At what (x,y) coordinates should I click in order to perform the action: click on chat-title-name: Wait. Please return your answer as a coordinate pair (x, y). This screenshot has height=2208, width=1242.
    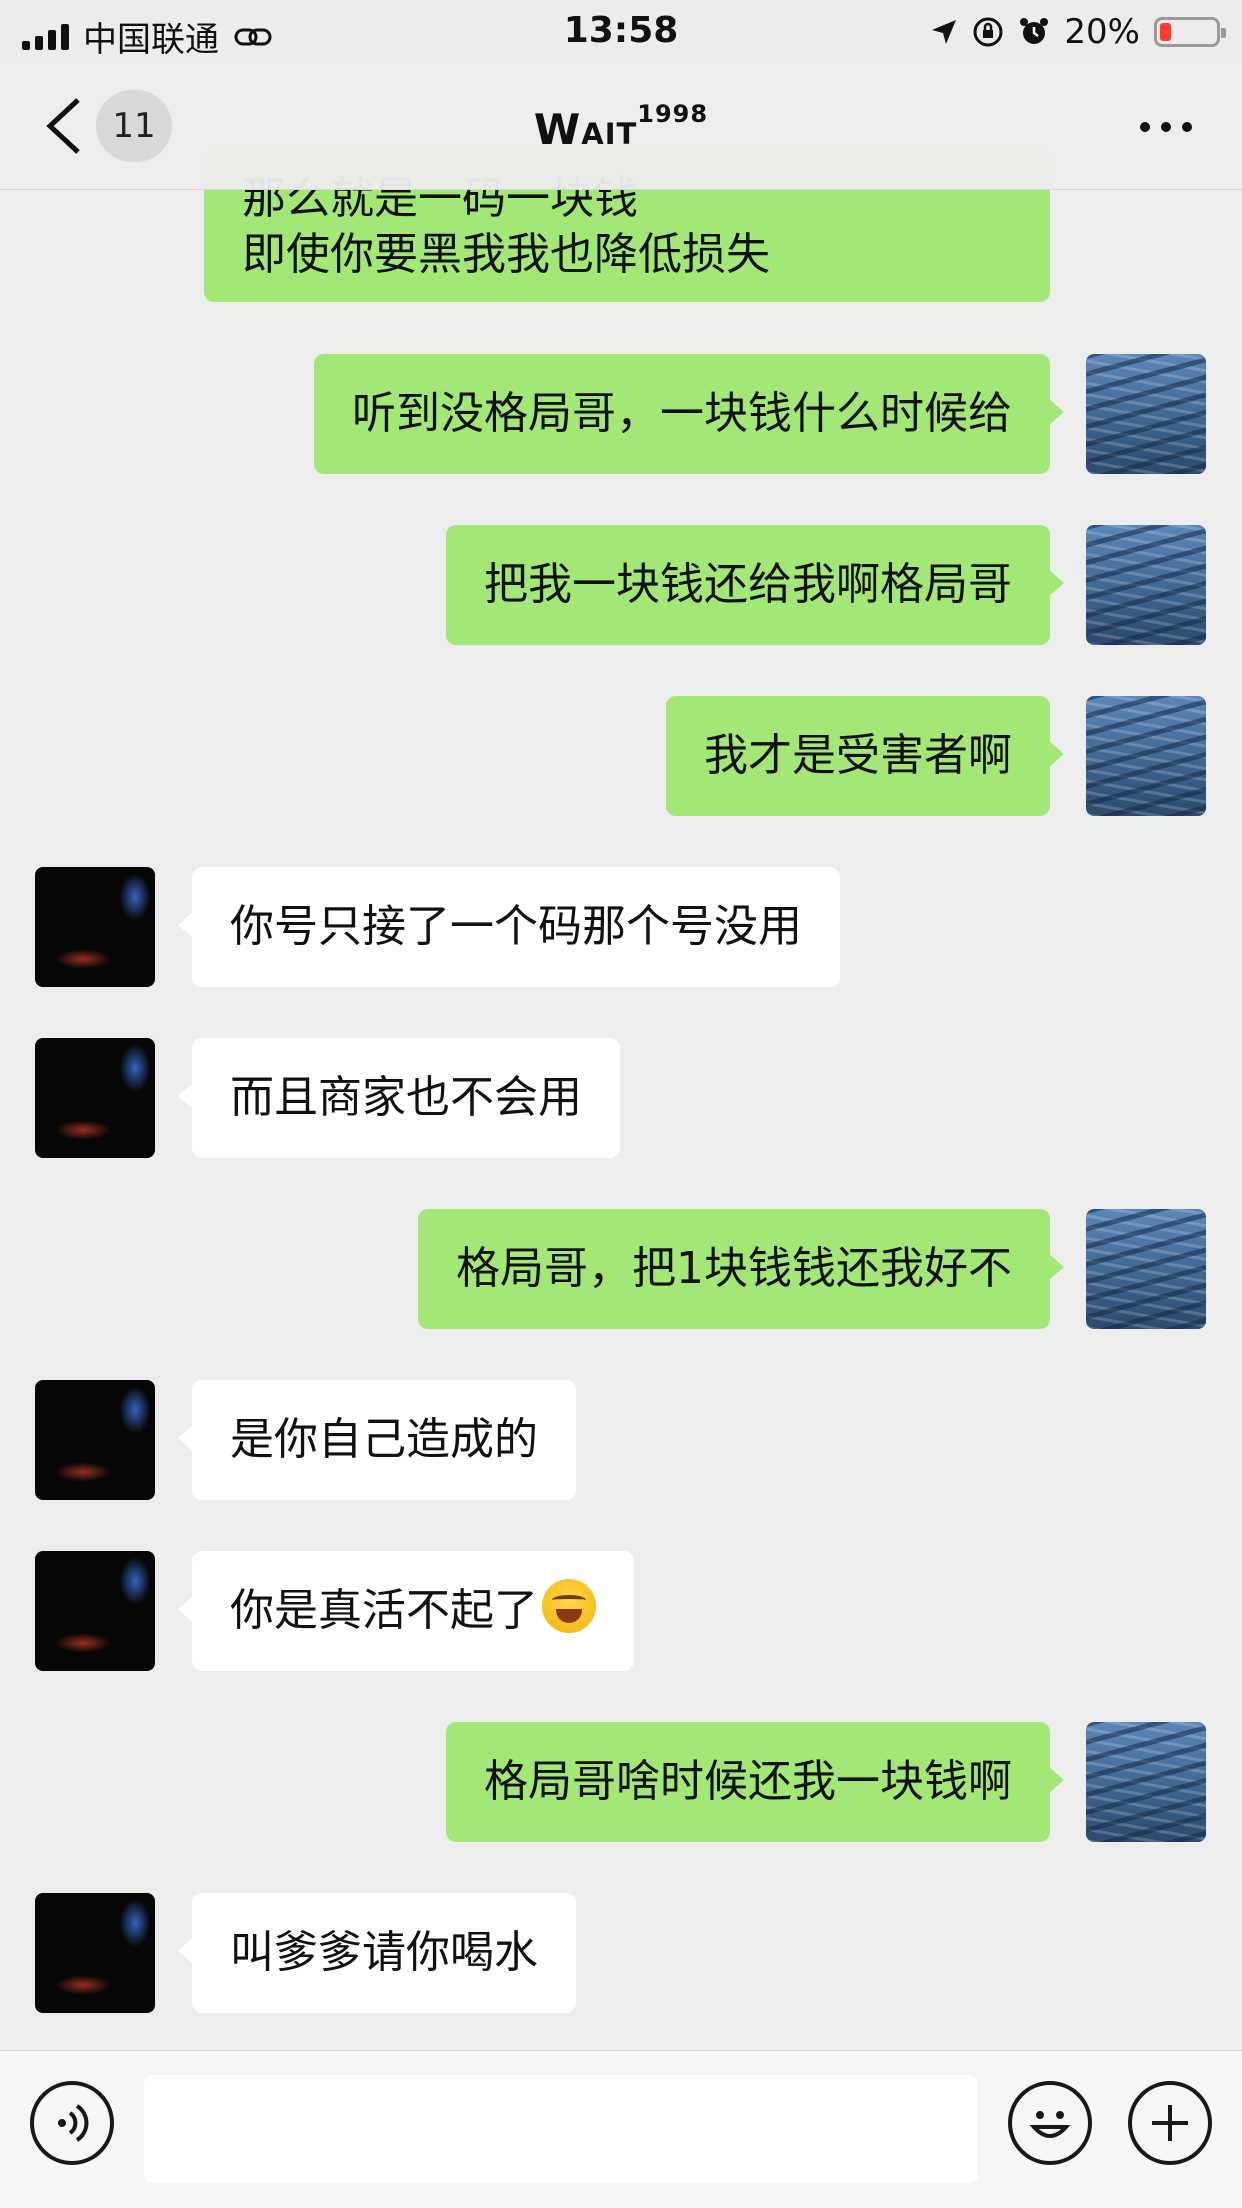
    Looking at the image, I should click on (585, 129).